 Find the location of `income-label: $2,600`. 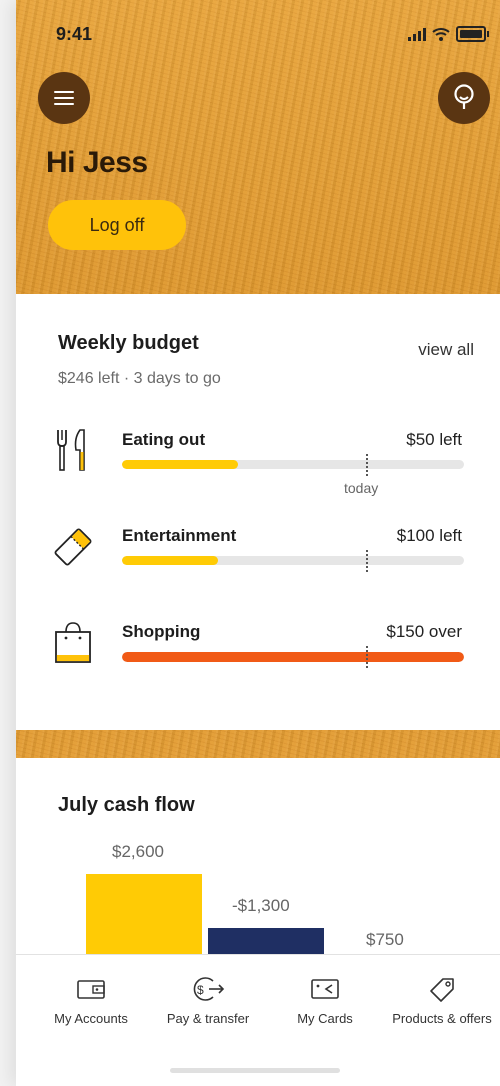

income-label: $2,600 is located at coordinates (138, 851).